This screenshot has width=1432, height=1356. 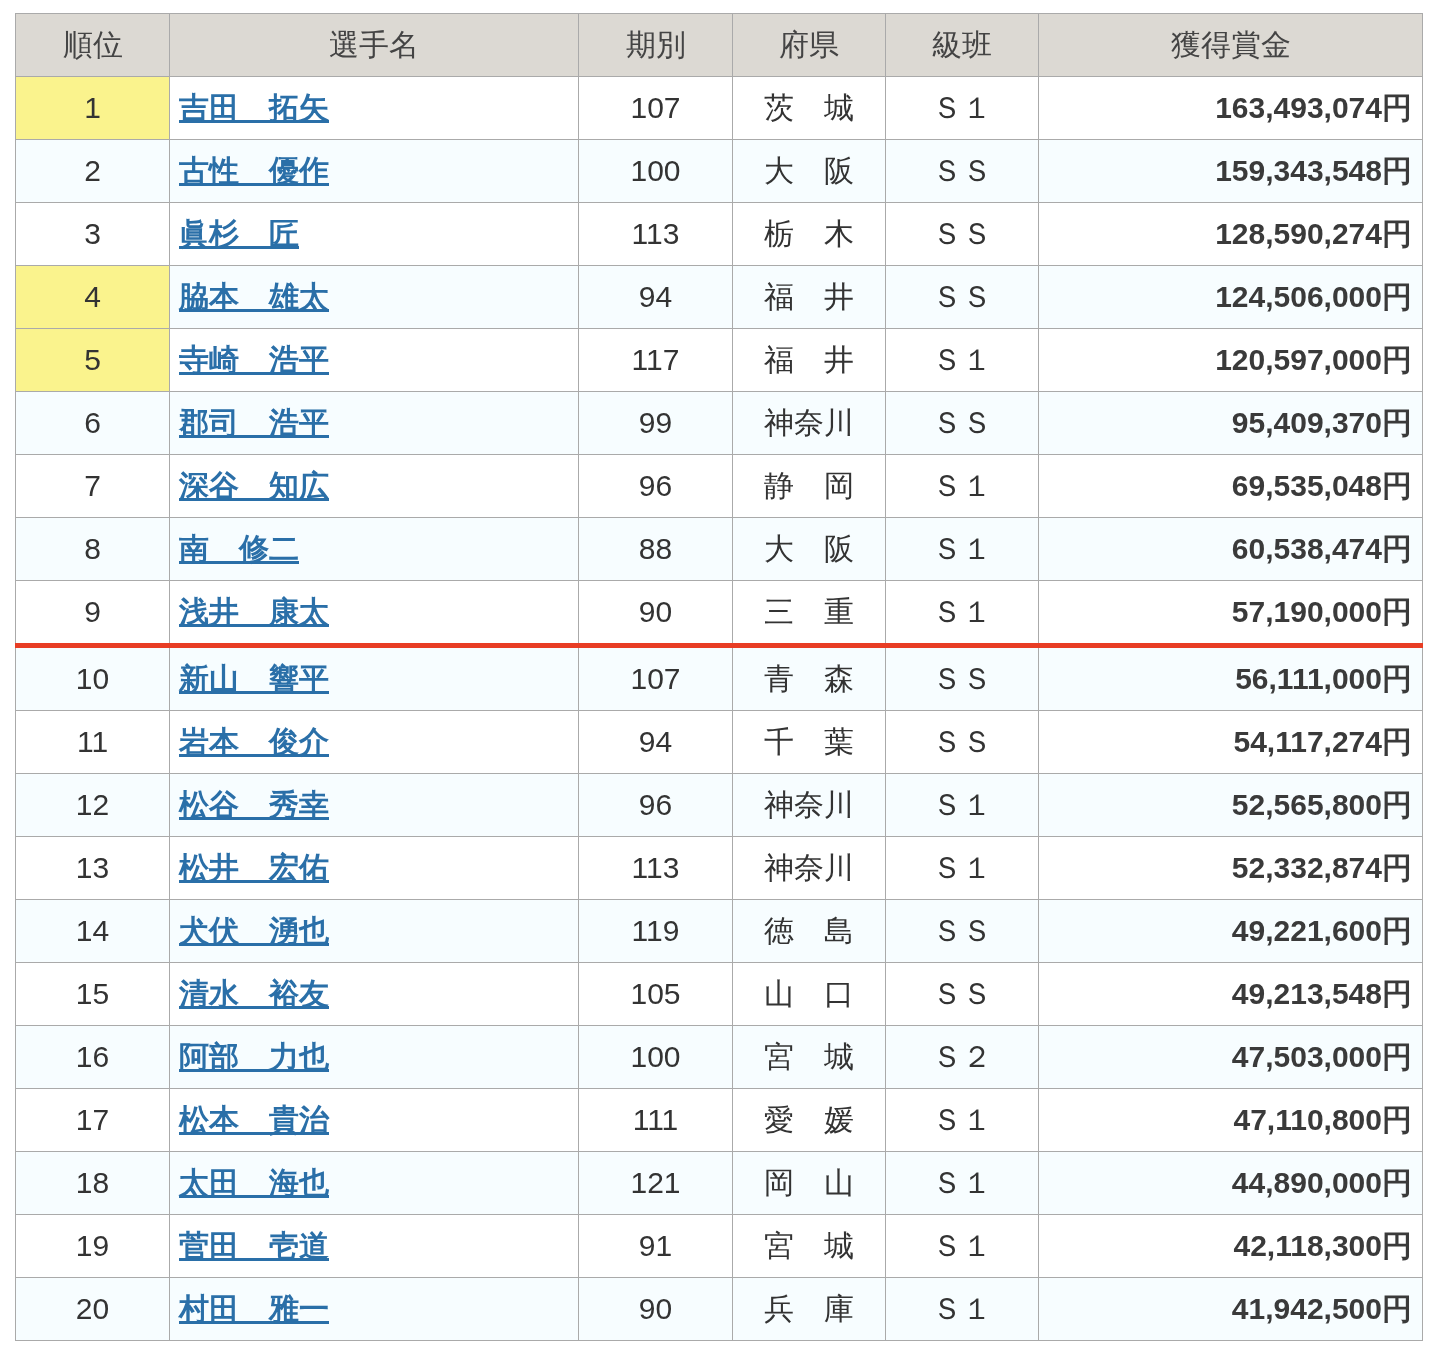 I want to click on player-name-link: 菅田 壱道, so click(x=254, y=1245).